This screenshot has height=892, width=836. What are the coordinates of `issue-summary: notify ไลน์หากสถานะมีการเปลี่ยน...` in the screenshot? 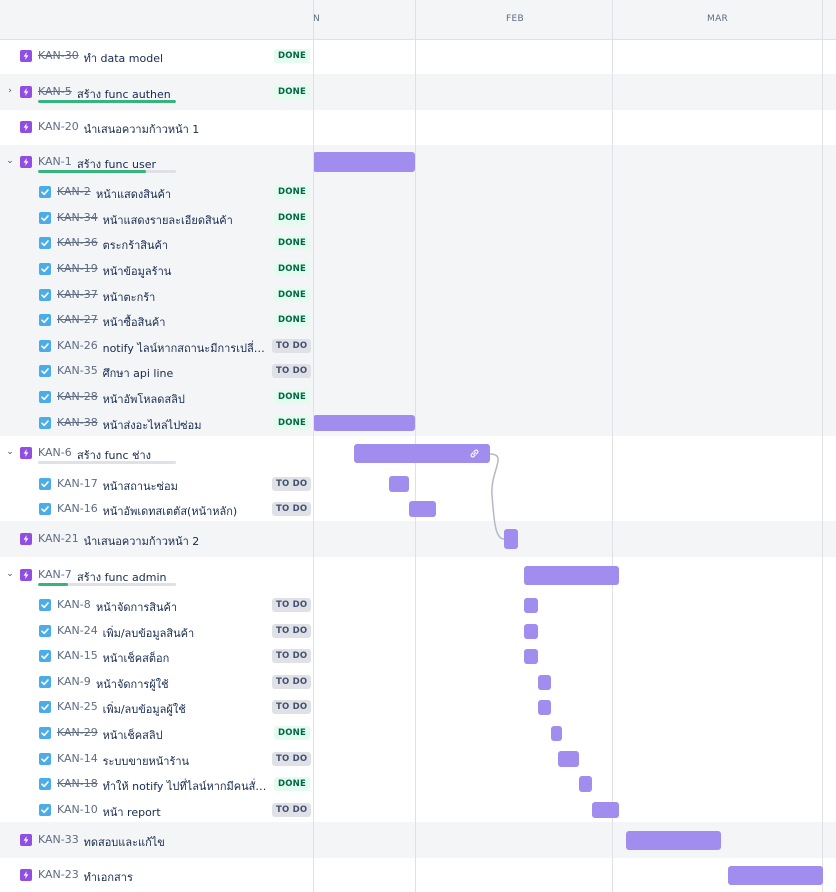 It's located at (186, 348).